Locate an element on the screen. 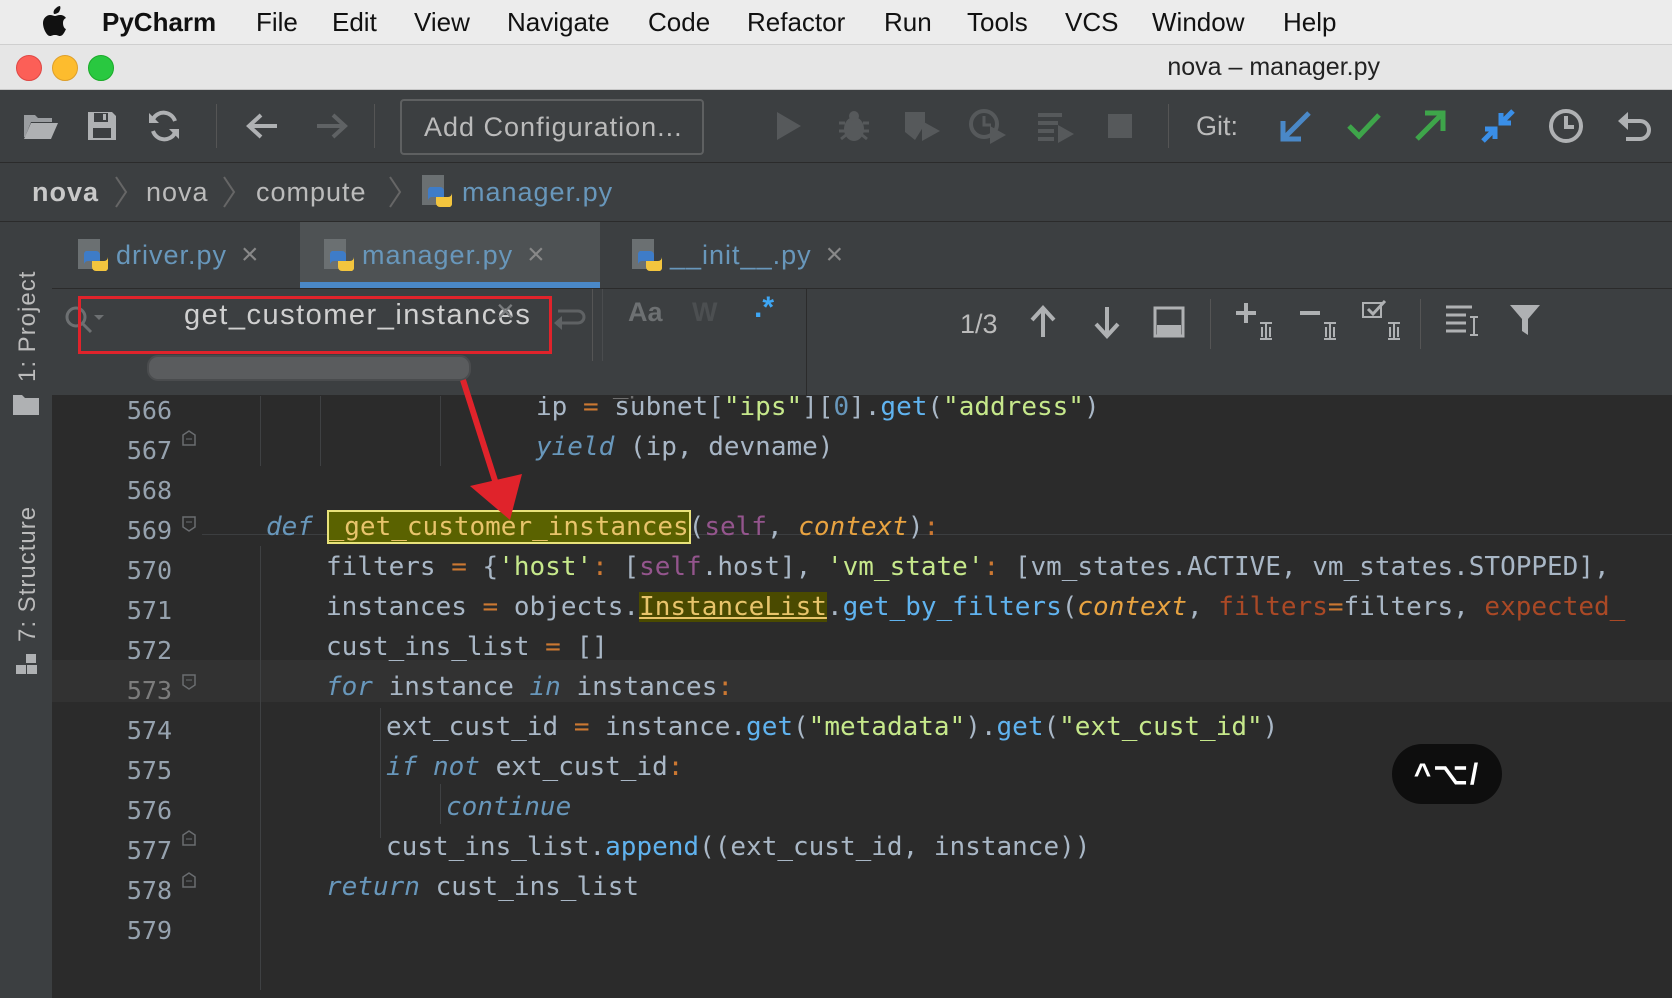  menu-help: Help is located at coordinates (1309, 22).